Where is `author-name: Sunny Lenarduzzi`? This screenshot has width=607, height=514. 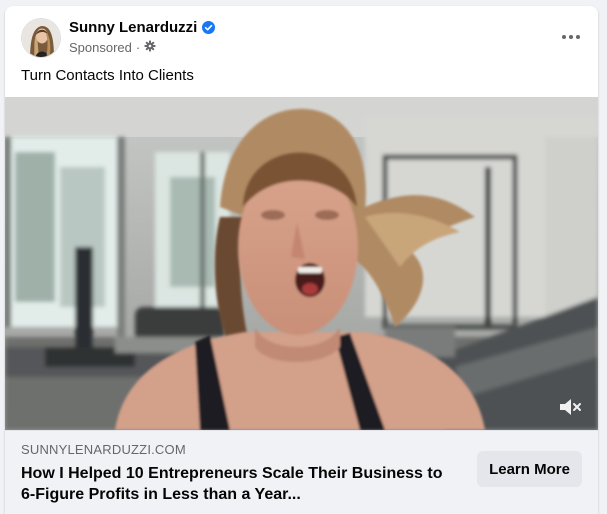
author-name: Sunny Lenarduzzi is located at coordinates (133, 27).